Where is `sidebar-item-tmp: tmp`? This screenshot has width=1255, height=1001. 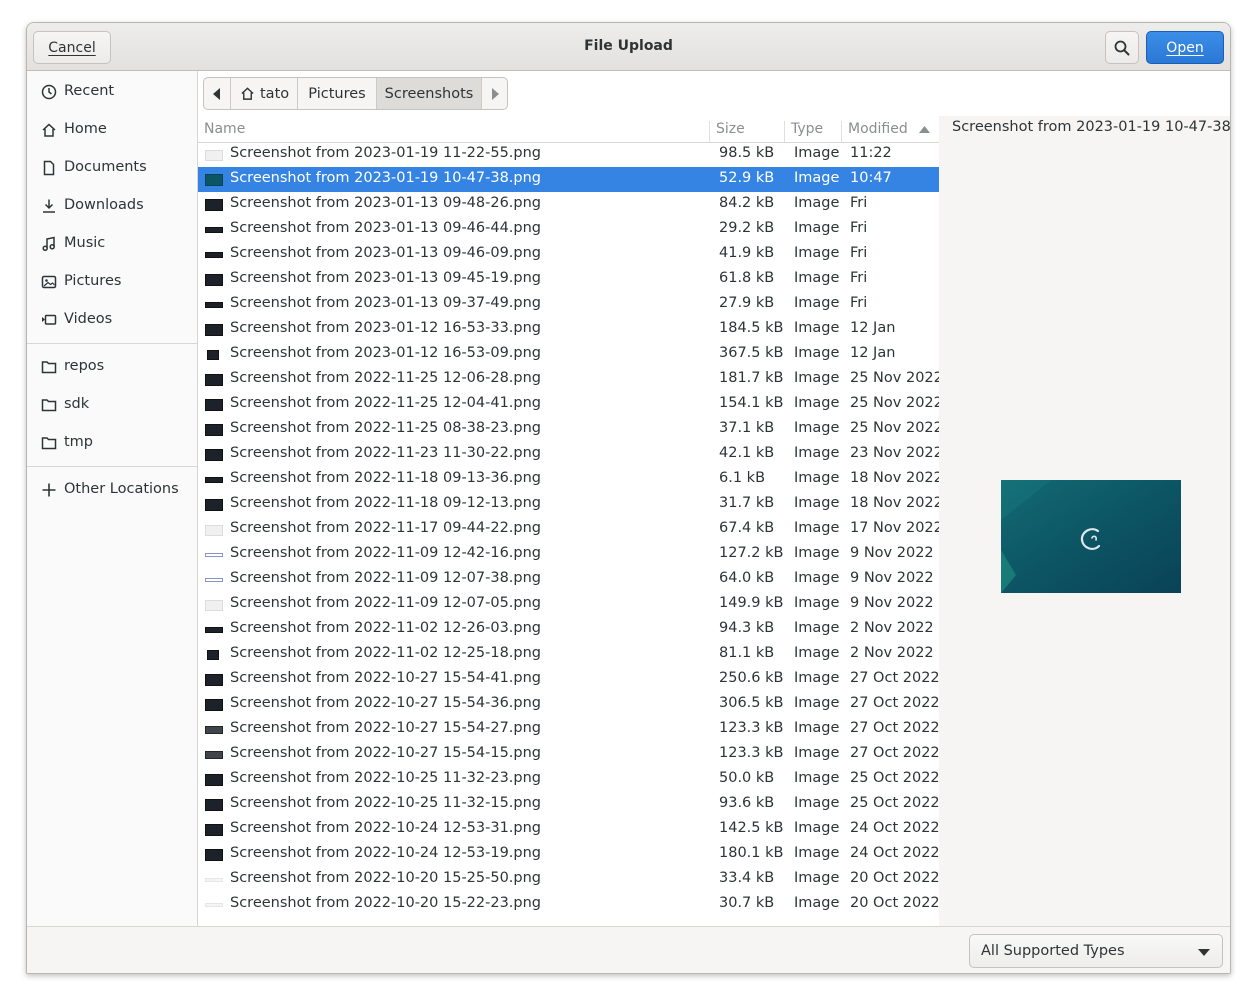 sidebar-item-tmp: tmp is located at coordinates (112, 443).